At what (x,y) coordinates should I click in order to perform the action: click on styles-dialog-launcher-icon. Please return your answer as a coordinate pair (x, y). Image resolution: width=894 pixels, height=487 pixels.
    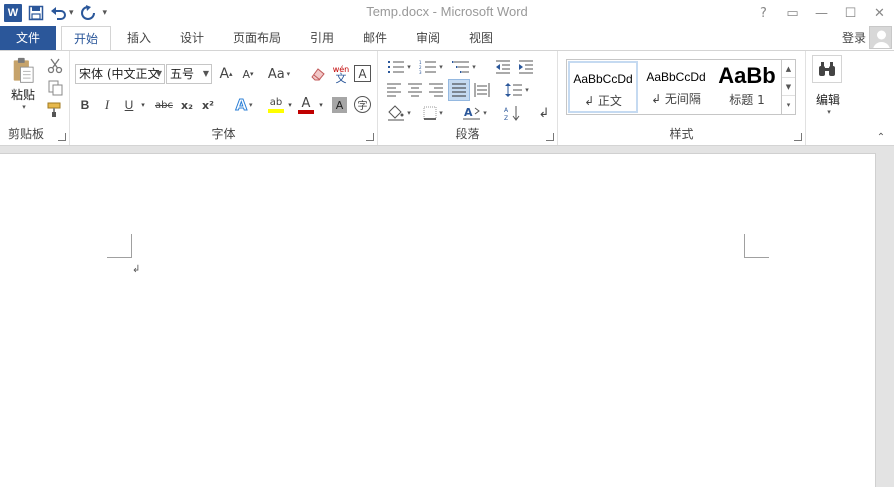
    Looking at the image, I should click on (798, 137).